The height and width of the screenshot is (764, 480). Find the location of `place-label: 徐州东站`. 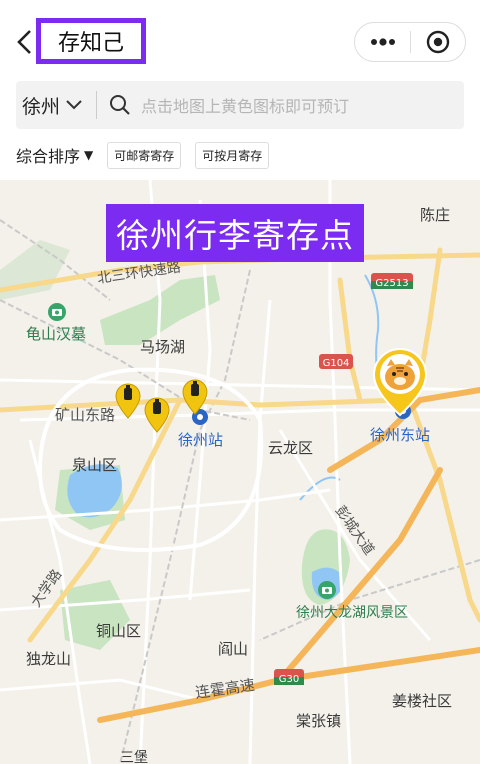

place-label: 徐州东站 is located at coordinates (400, 435).